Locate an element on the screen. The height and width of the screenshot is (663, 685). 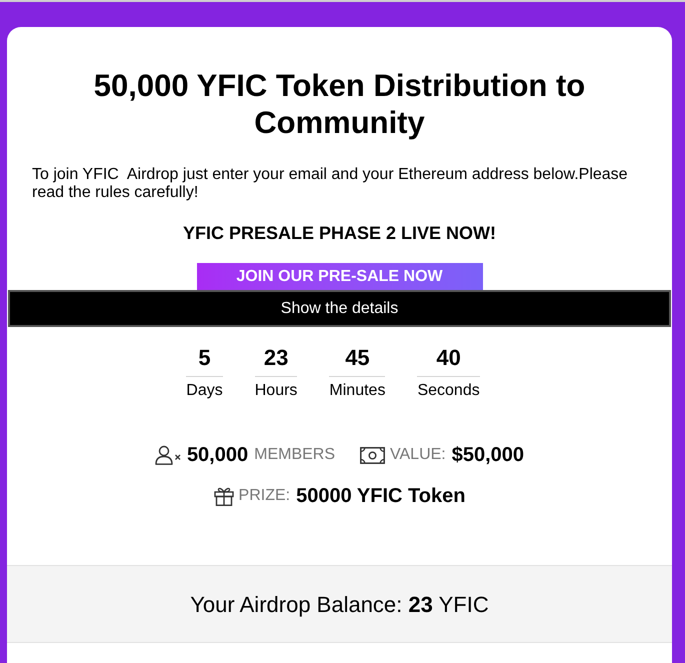
countdown-value: 45 is located at coordinates (357, 358).